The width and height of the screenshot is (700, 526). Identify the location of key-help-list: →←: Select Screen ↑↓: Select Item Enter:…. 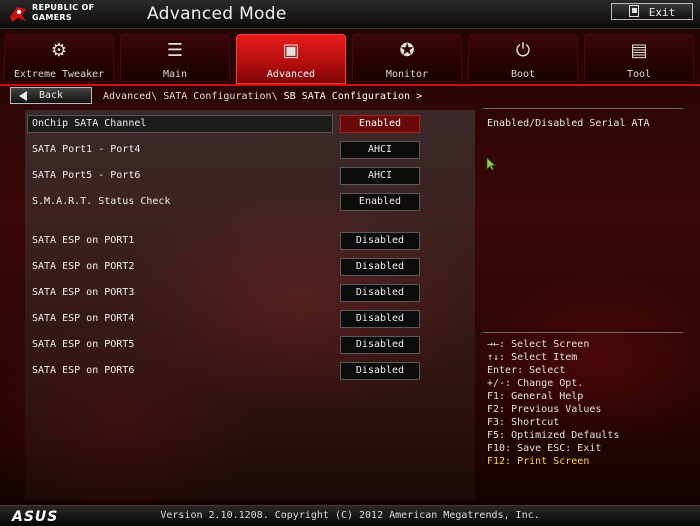
(553, 403).